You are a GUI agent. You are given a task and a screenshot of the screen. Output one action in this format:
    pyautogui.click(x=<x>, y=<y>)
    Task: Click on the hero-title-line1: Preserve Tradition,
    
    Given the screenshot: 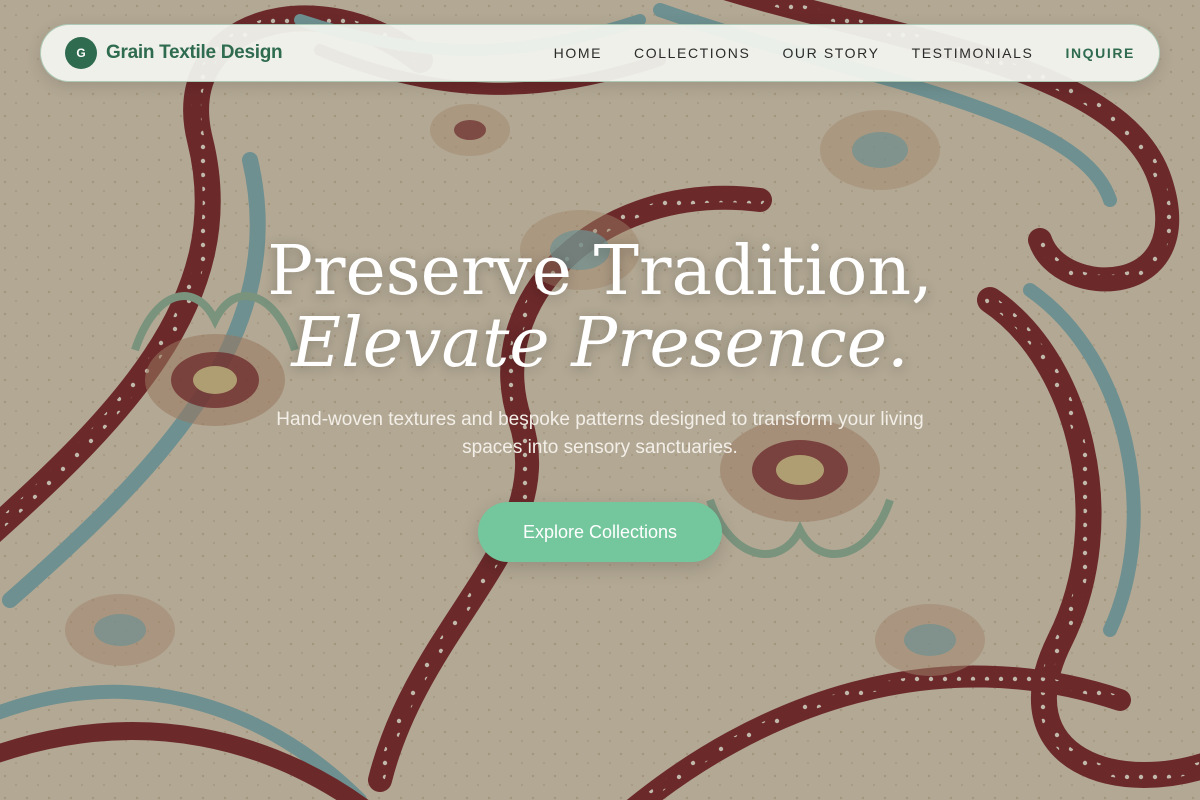 What is the action you would take?
    pyautogui.click(x=600, y=271)
    